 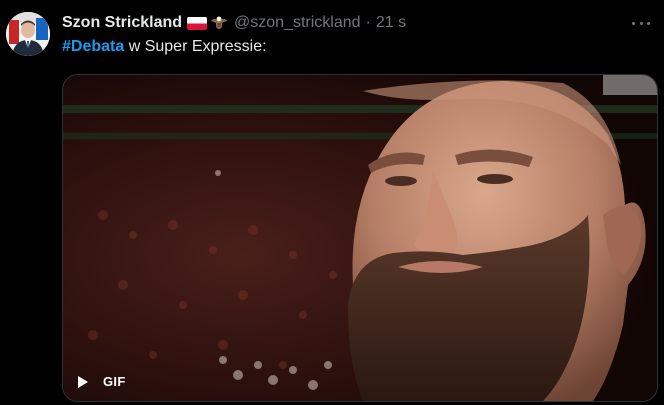 What do you see at coordinates (641, 23) in the screenshot?
I see `more-horizontal-icon` at bounding box center [641, 23].